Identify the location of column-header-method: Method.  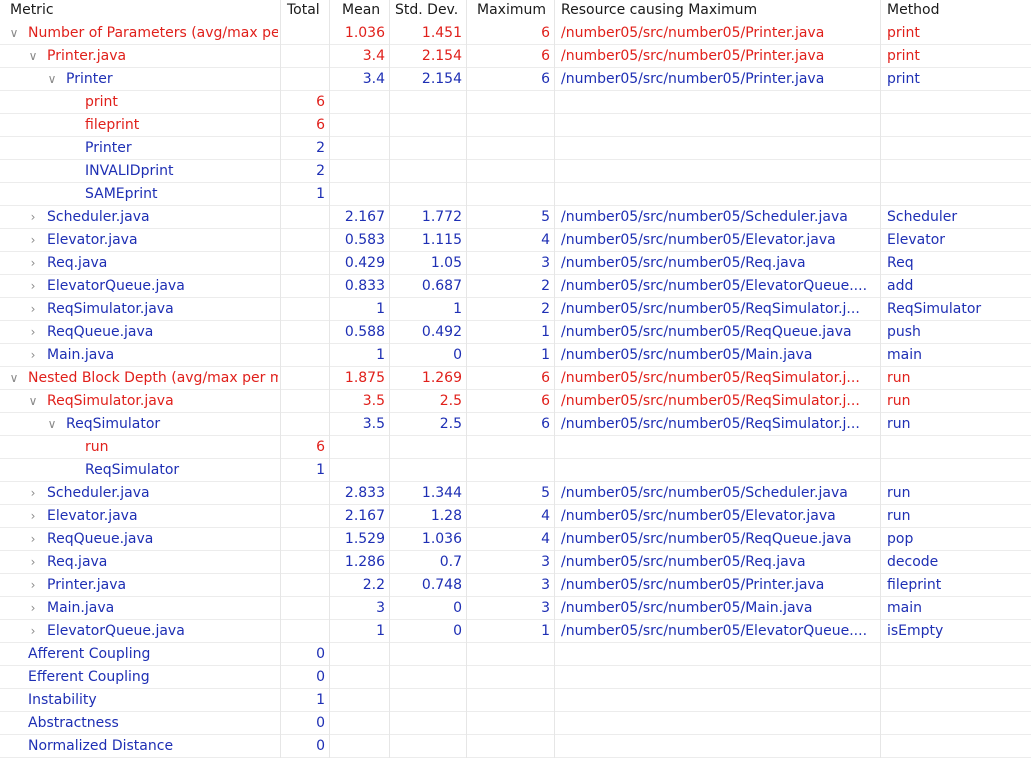
(956, 11).